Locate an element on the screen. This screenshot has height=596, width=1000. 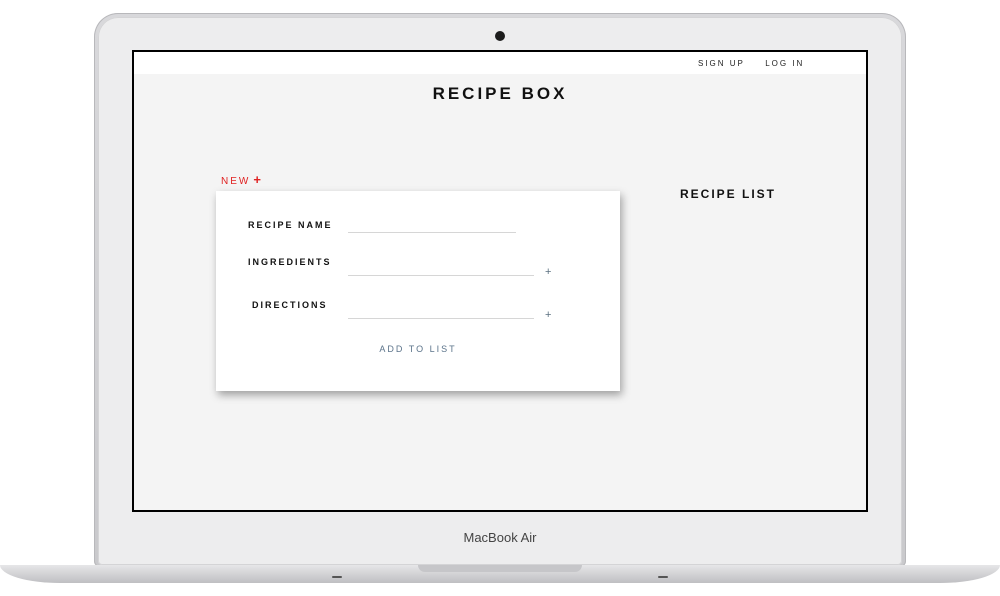
add-to-list-button: ADD TO LIST is located at coordinates (418, 349).